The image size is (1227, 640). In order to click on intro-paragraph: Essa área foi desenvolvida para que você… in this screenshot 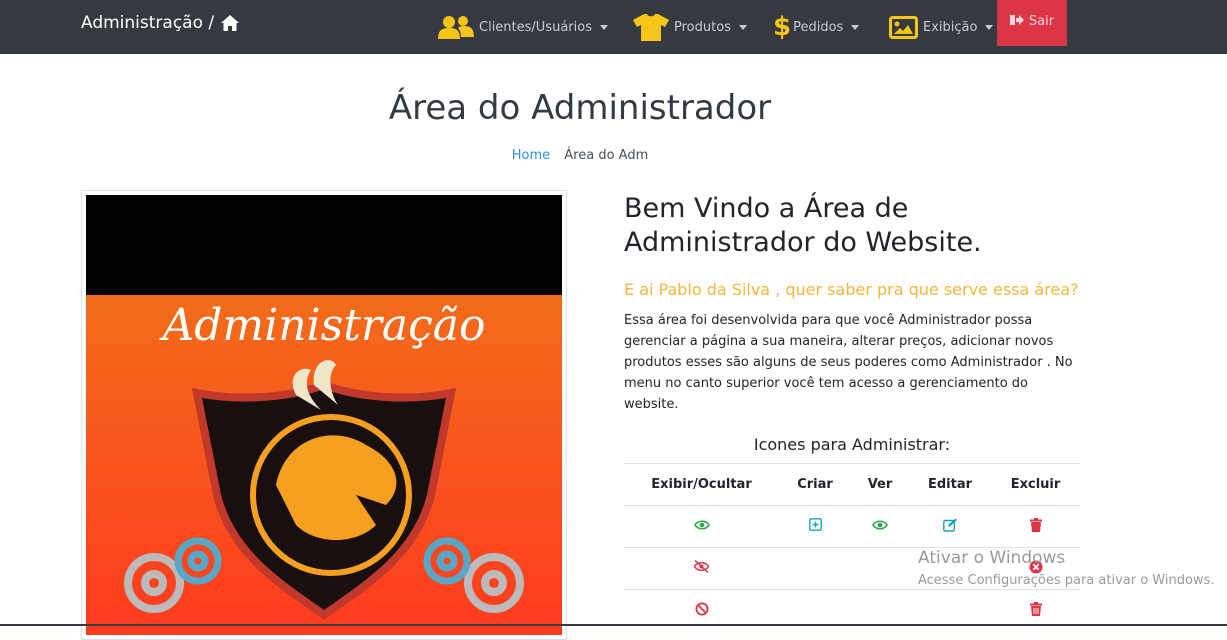, I will do `click(848, 362)`.